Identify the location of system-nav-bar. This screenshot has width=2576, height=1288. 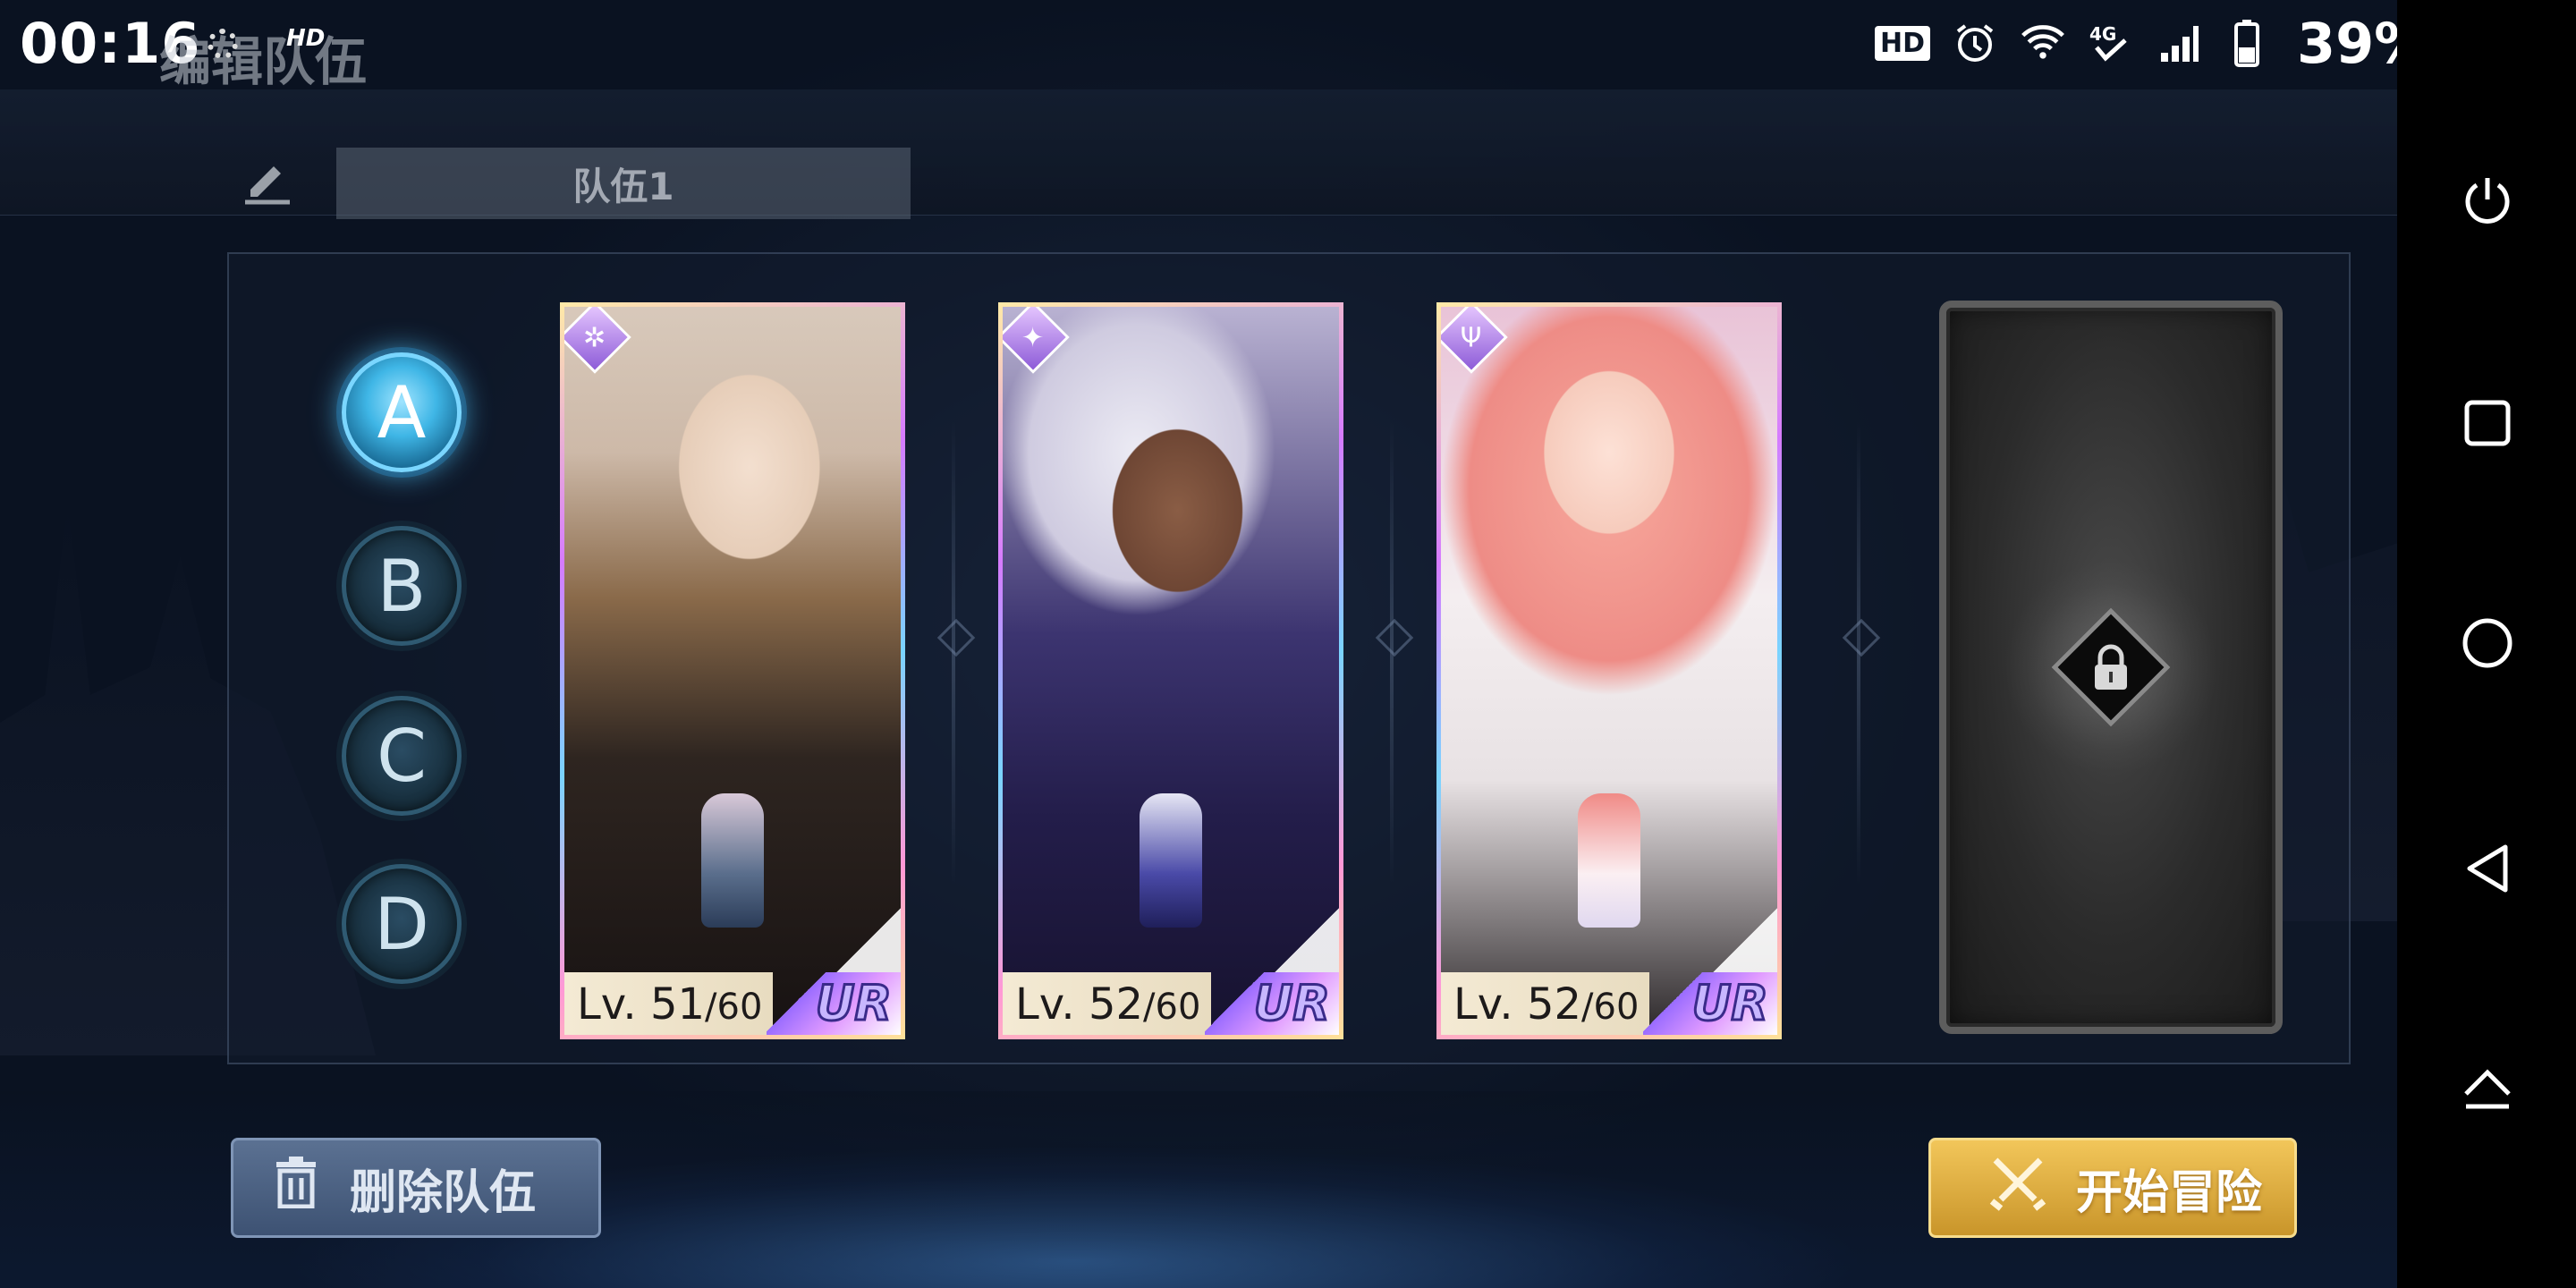
(2486, 644).